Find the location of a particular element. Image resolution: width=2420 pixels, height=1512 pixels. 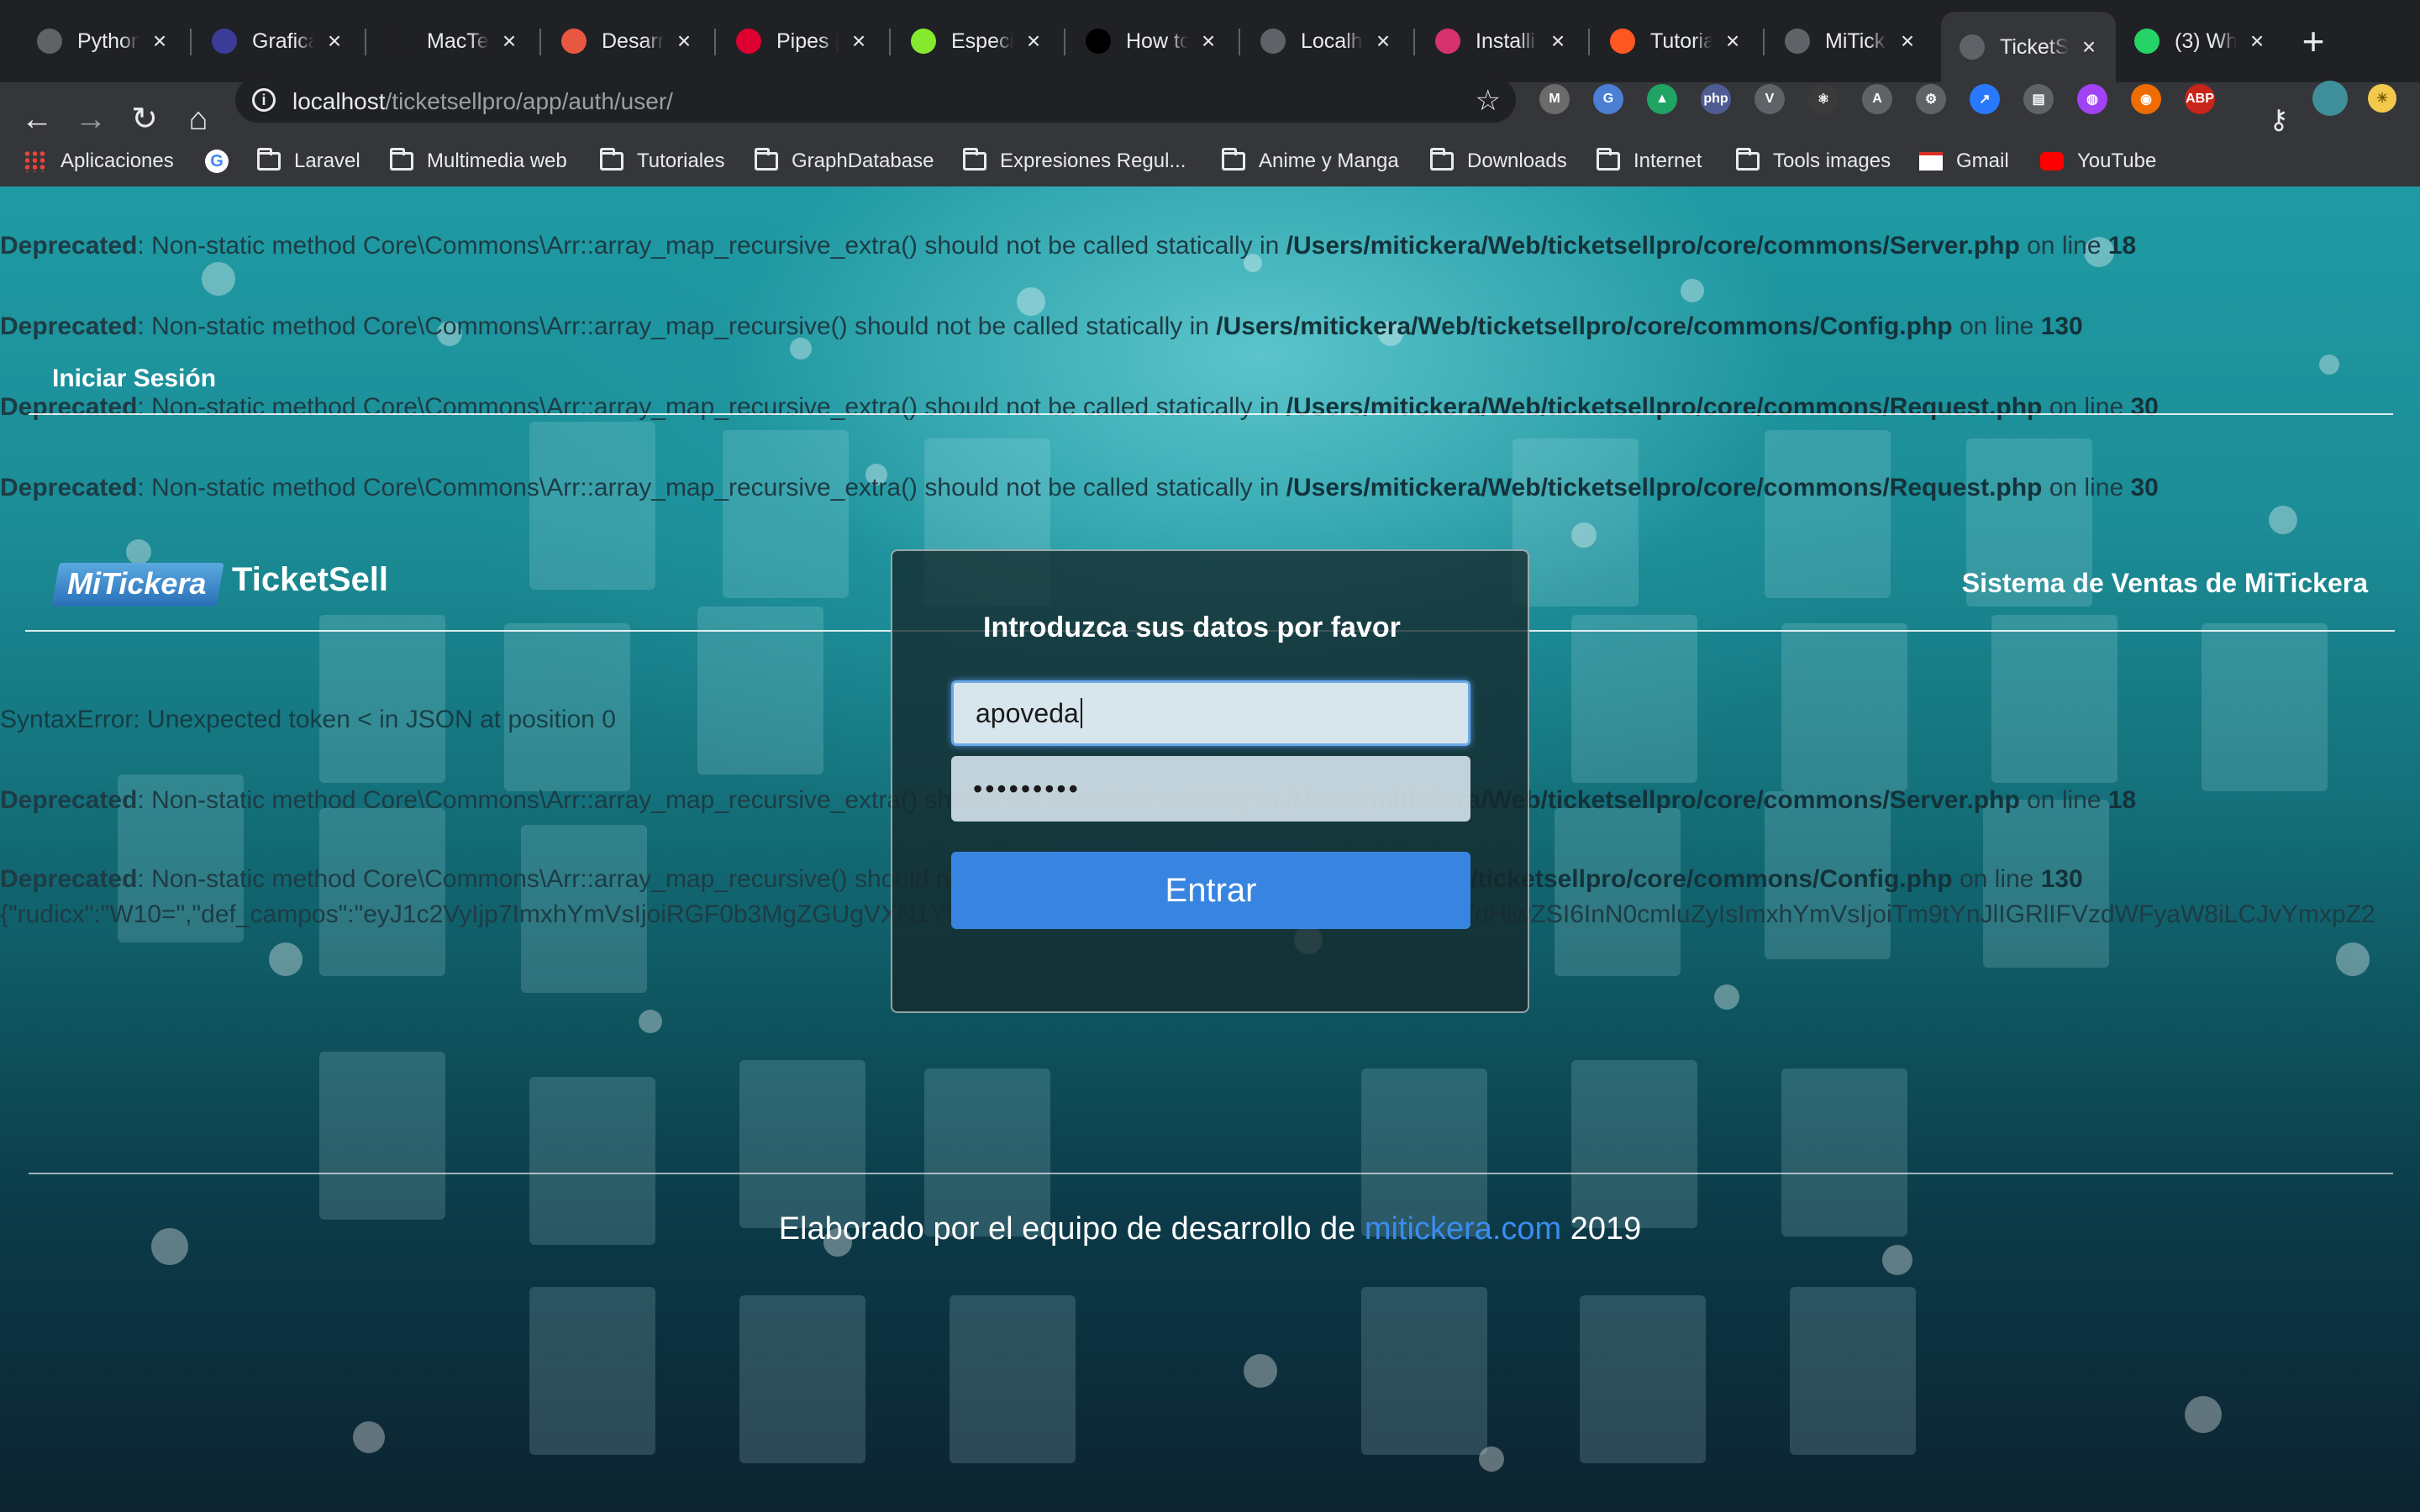

extension-icon: ▤ is located at coordinates (2039, 99).